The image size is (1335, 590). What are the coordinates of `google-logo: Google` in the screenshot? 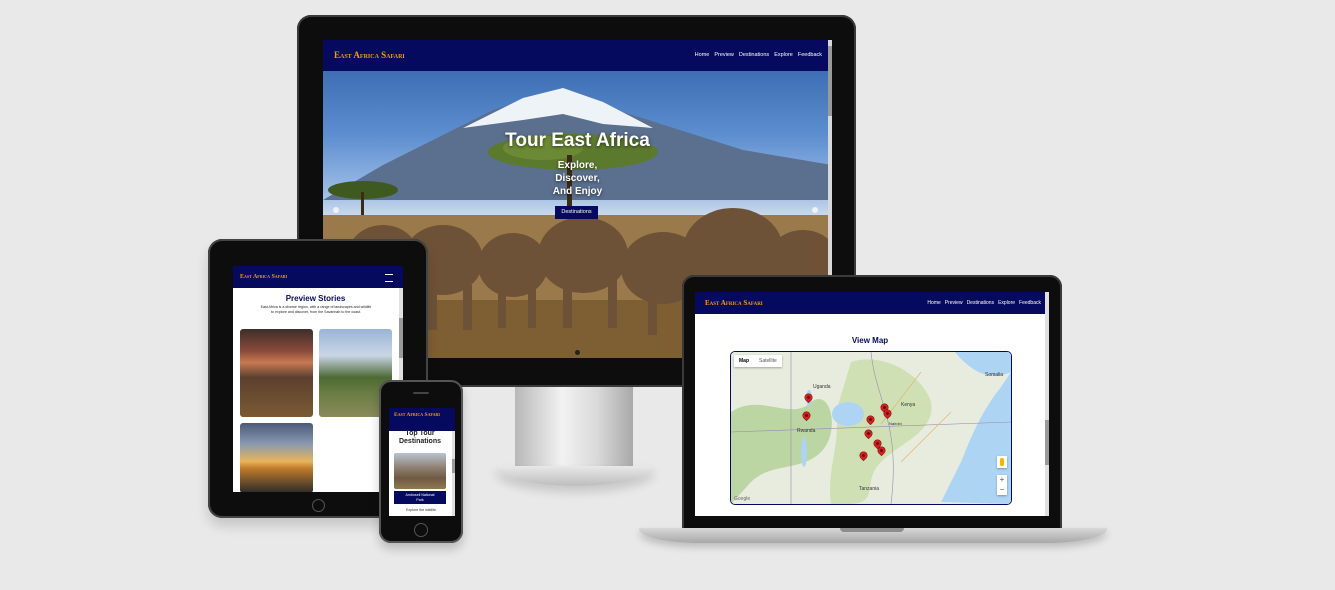 It's located at (742, 499).